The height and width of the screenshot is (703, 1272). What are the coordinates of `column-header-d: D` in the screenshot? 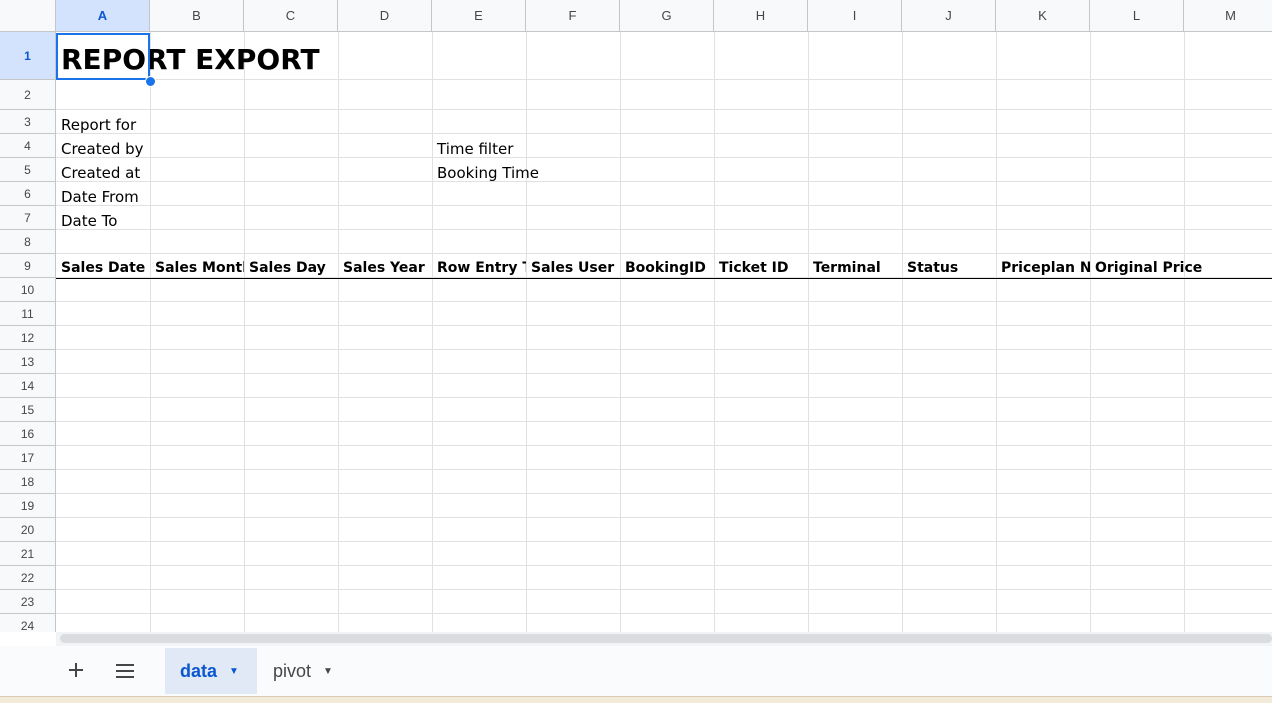 It's located at (385, 16).